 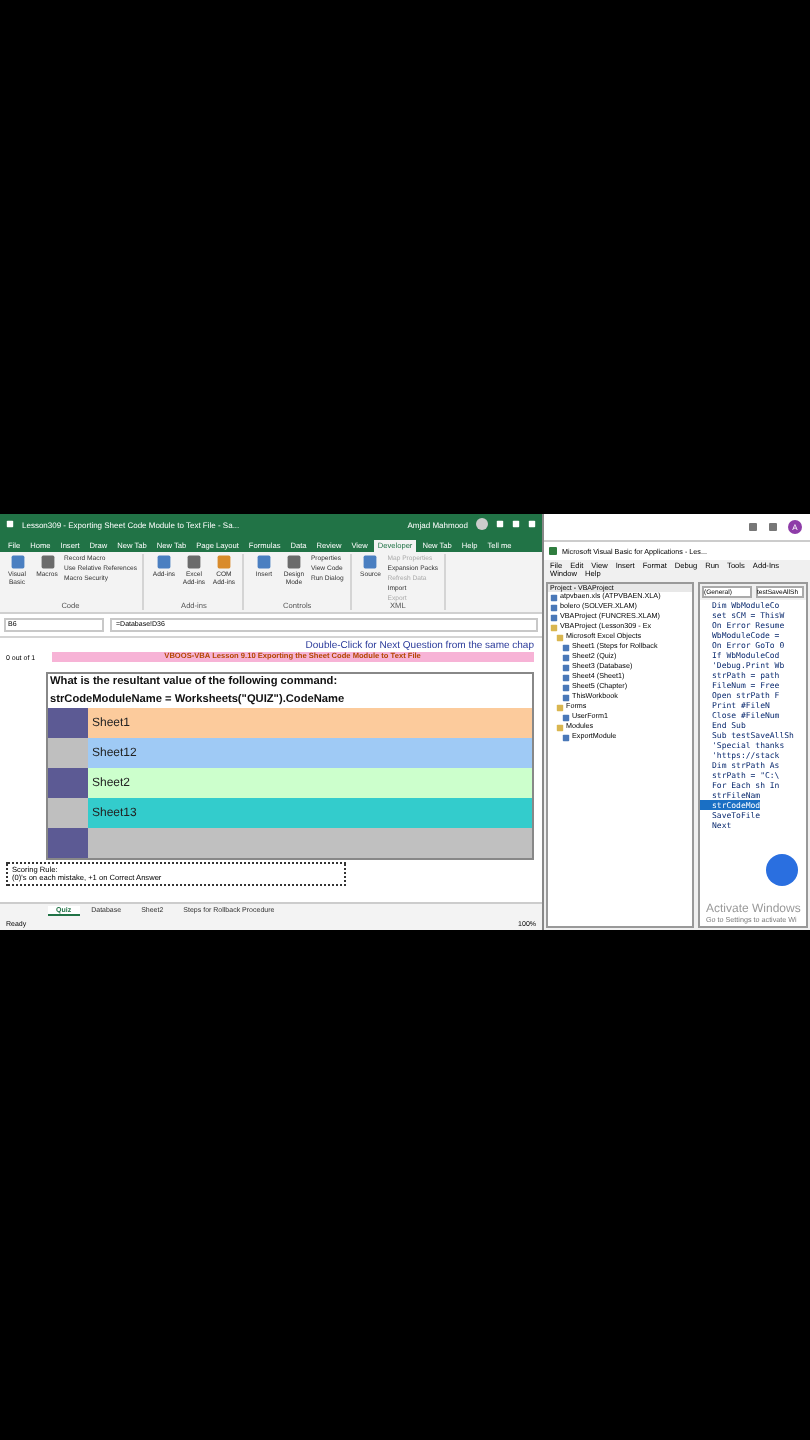 What do you see at coordinates (553, 551) in the screenshot?
I see `app-icon` at bounding box center [553, 551].